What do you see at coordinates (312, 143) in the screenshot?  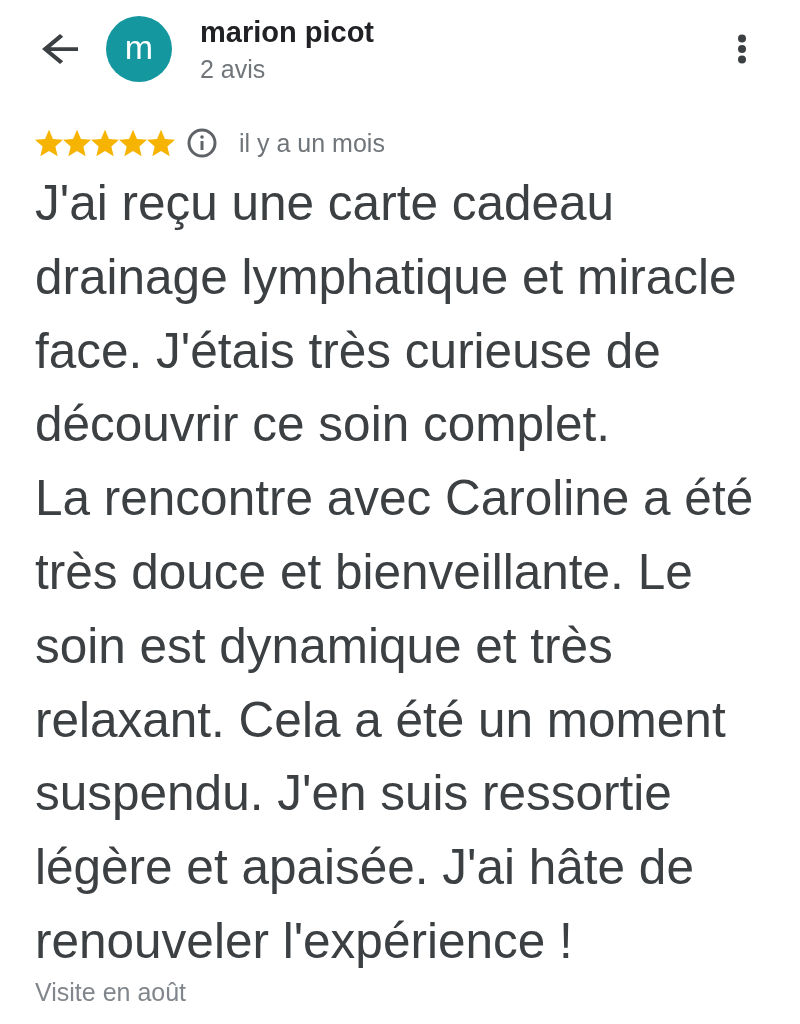 I see `review-date: il y a un mois` at bounding box center [312, 143].